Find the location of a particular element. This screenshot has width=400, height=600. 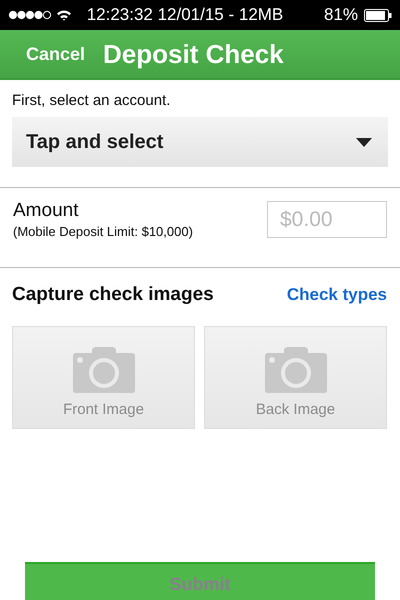

account-prompt: First, select an account. is located at coordinates (92, 100).